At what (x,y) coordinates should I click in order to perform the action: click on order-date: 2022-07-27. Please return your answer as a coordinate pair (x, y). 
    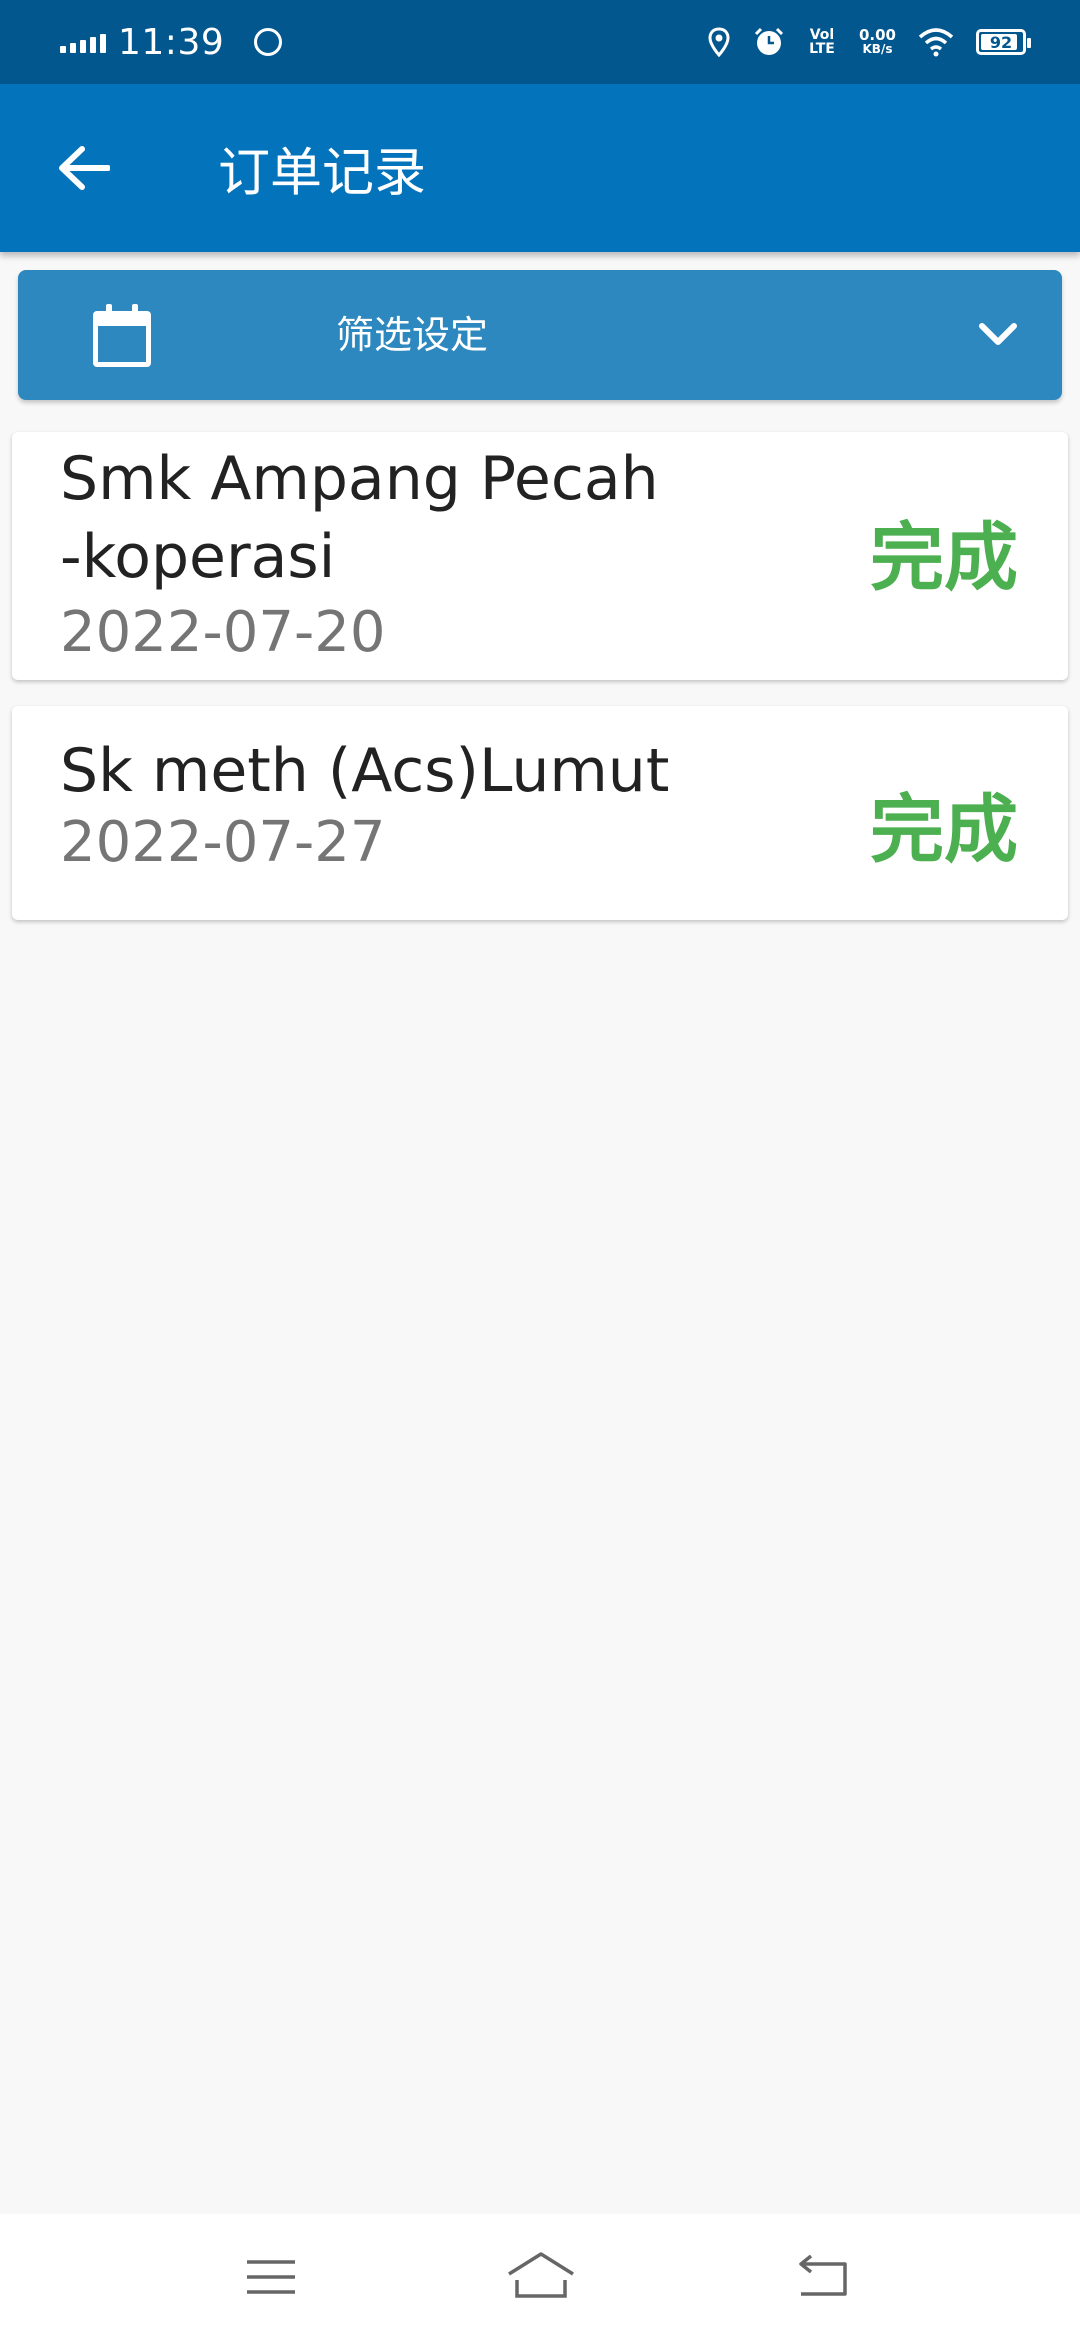
    Looking at the image, I should click on (223, 842).